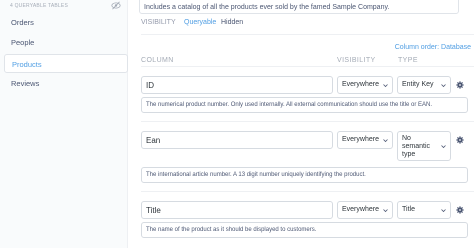  What do you see at coordinates (237, 210) in the screenshot?
I see `field-name-input: Title` at bounding box center [237, 210].